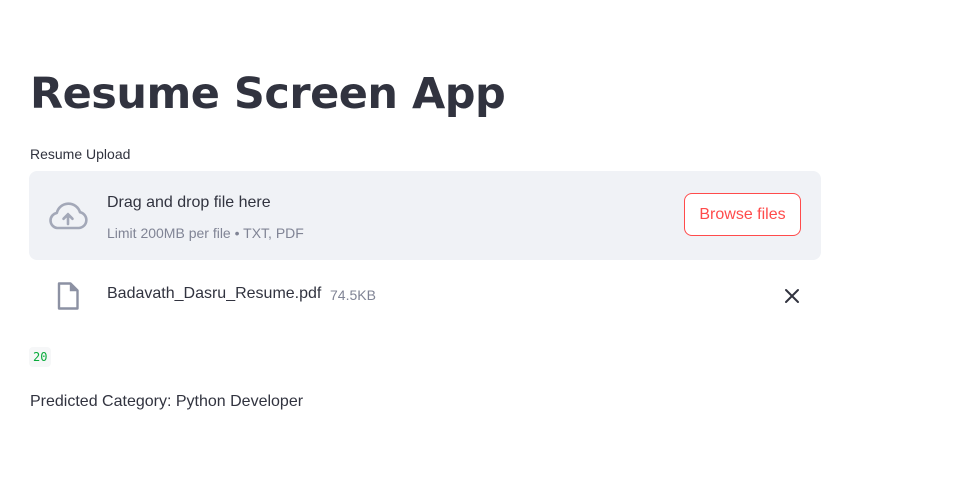  What do you see at coordinates (792, 296) in the screenshot?
I see `close-icon` at bounding box center [792, 296].